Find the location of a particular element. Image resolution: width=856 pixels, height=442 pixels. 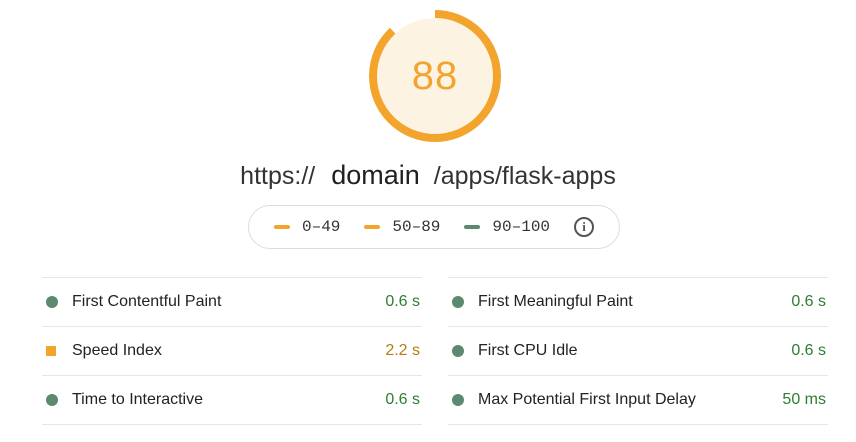

performance-score-gauge: 88 is located at coordinates (435, 76).